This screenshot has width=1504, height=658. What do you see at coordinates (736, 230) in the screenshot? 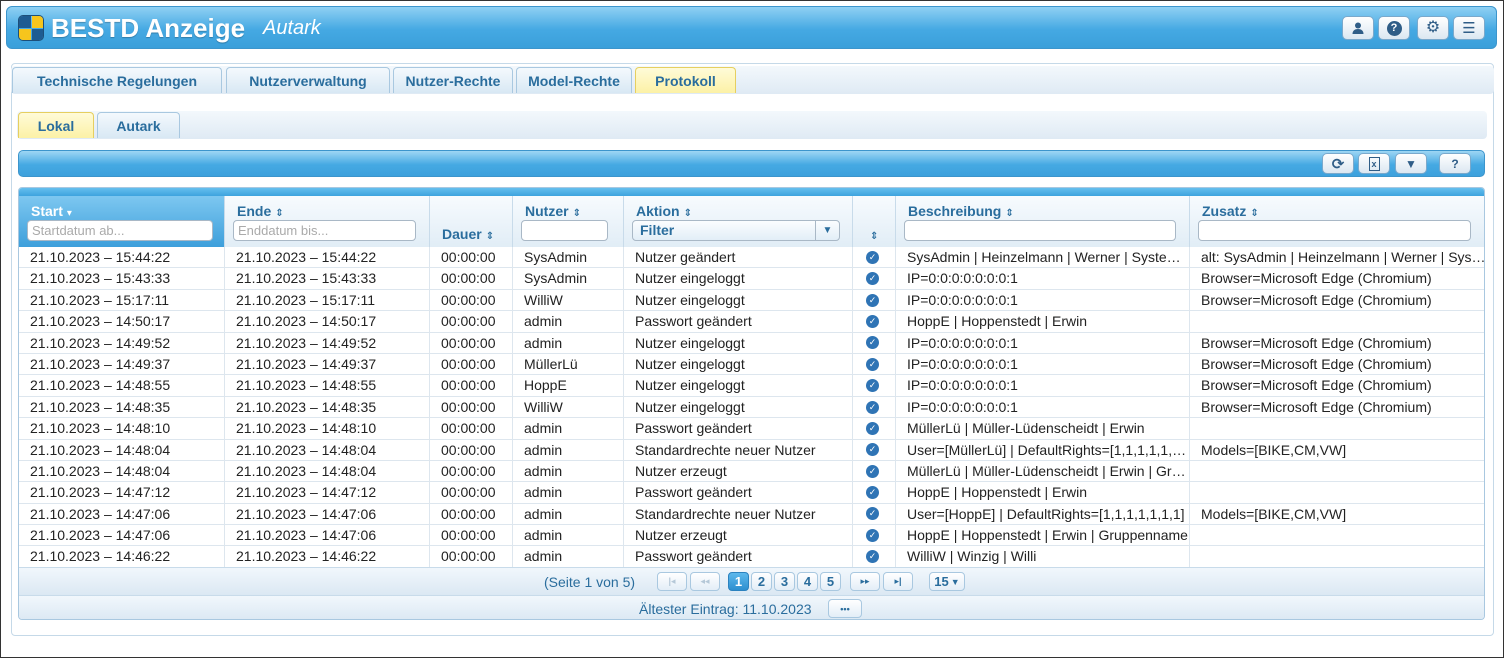
I see `aktion-filter-select: Filter ▼` at bounding box center [736, 230].